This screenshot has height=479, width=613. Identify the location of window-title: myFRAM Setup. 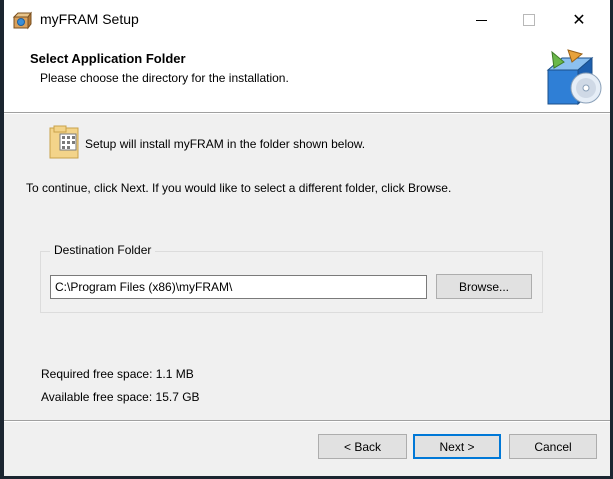
(89, 19).